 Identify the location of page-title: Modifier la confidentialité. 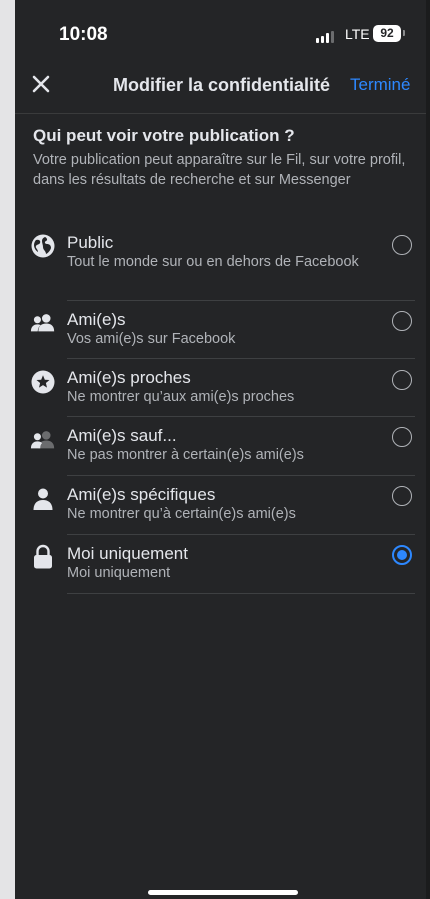
(222, 85).